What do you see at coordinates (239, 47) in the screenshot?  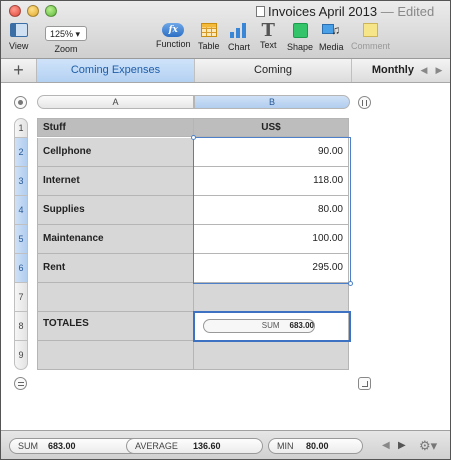 I see `chart-label: Chart` at bounding box center [239, 47].